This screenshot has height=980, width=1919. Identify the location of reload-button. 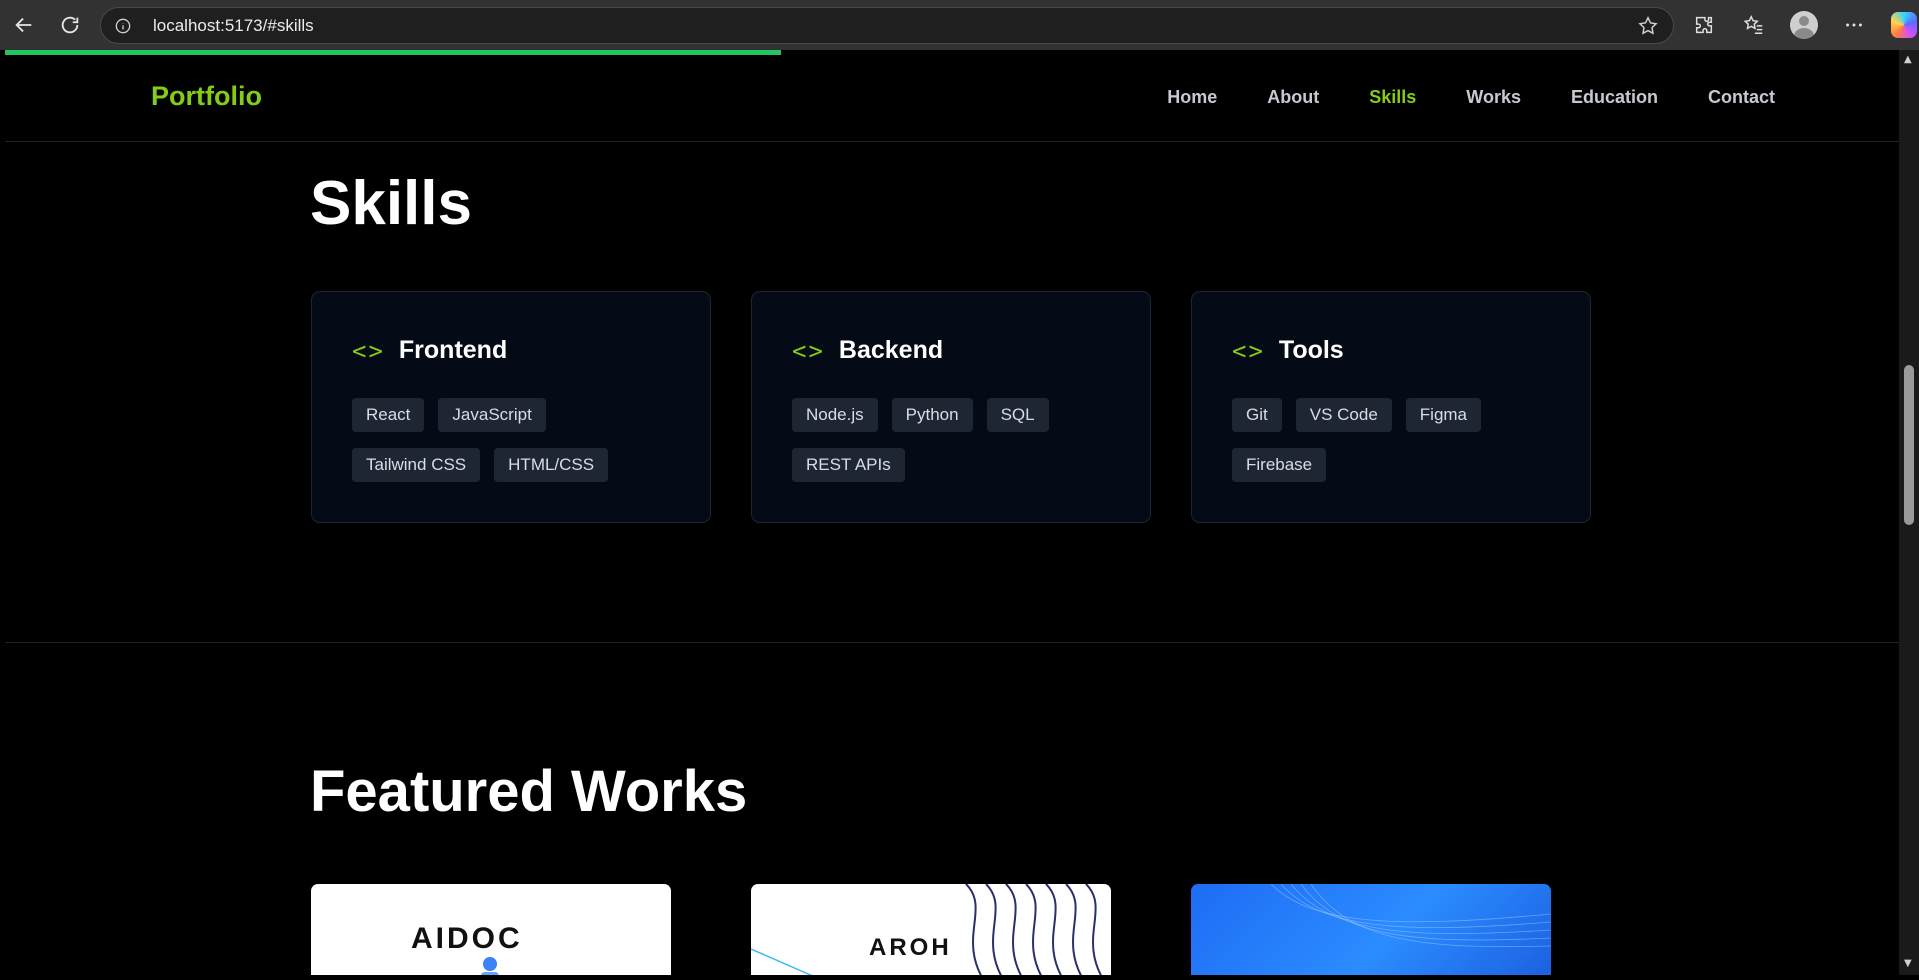
(70, 25).